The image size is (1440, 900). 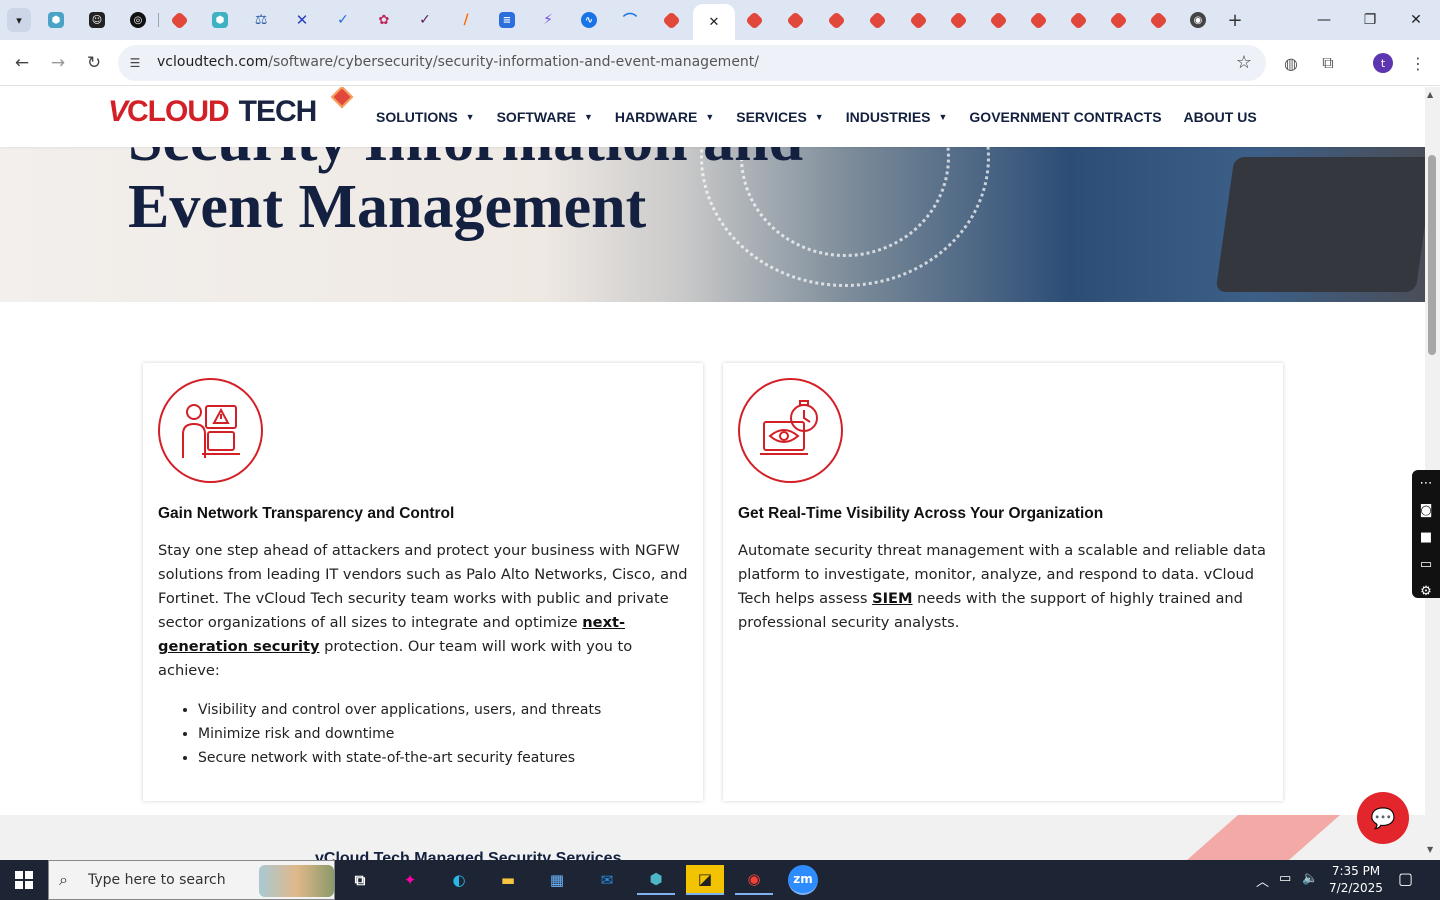 I want to click on search-icon: ⌕, so click(x=63, y=879).